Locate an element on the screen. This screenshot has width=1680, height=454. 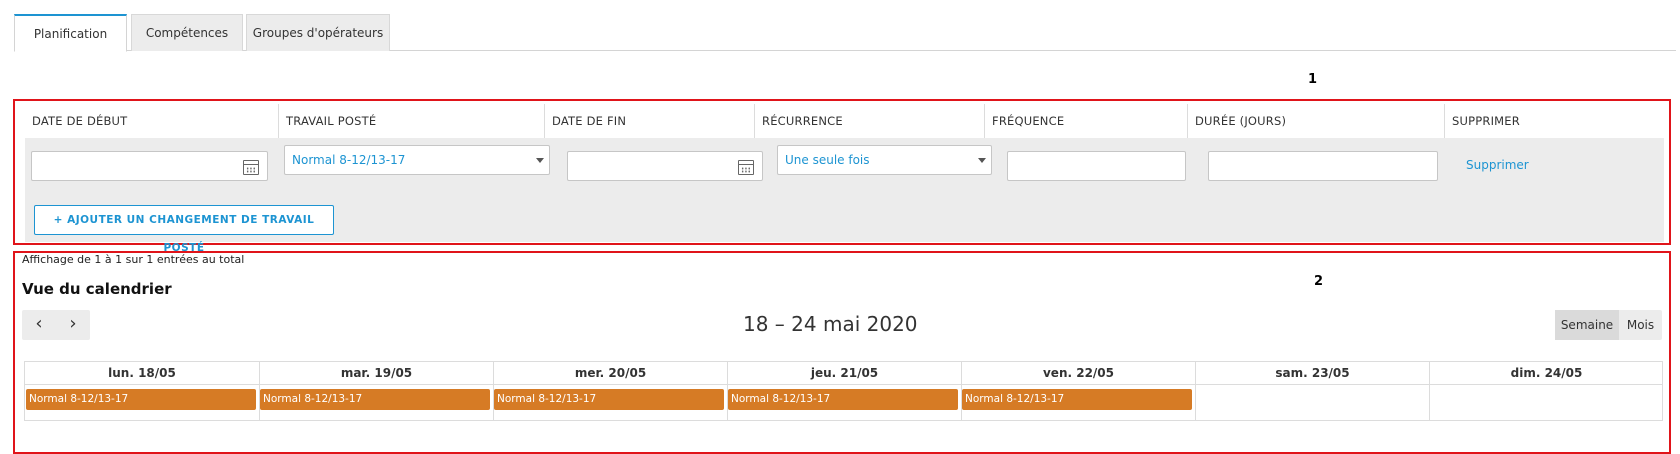
add-shift-change-label: AJOUTER UN CHANGEMENT DE TRAVAIL POSTÉ is located at coordinates (191, 234).